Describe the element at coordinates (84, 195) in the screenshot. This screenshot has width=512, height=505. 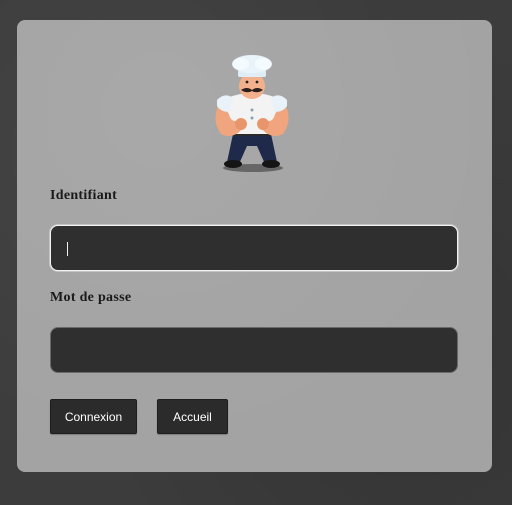
I see `username-label: Identifiant` at that location.